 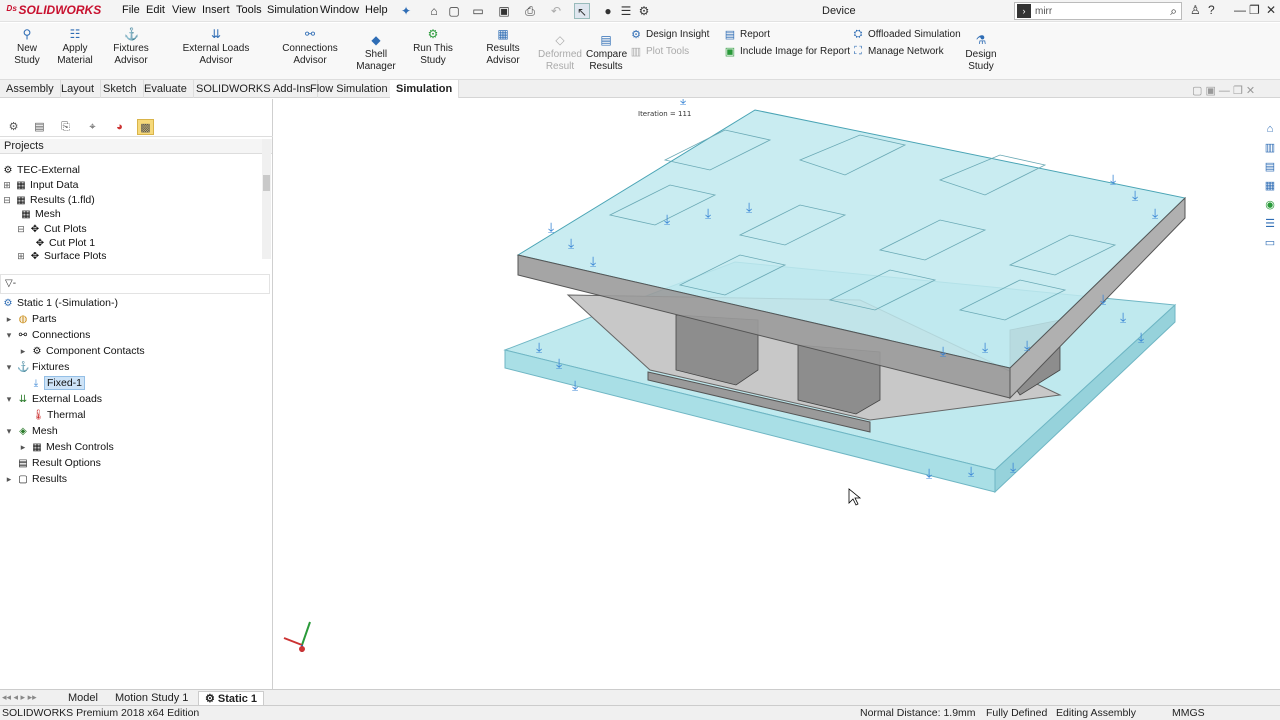 What do you see at coordinates (1254, 10) in the screenshot?
I see `restore-icon: ❐` at bounding box center [1254, 10].